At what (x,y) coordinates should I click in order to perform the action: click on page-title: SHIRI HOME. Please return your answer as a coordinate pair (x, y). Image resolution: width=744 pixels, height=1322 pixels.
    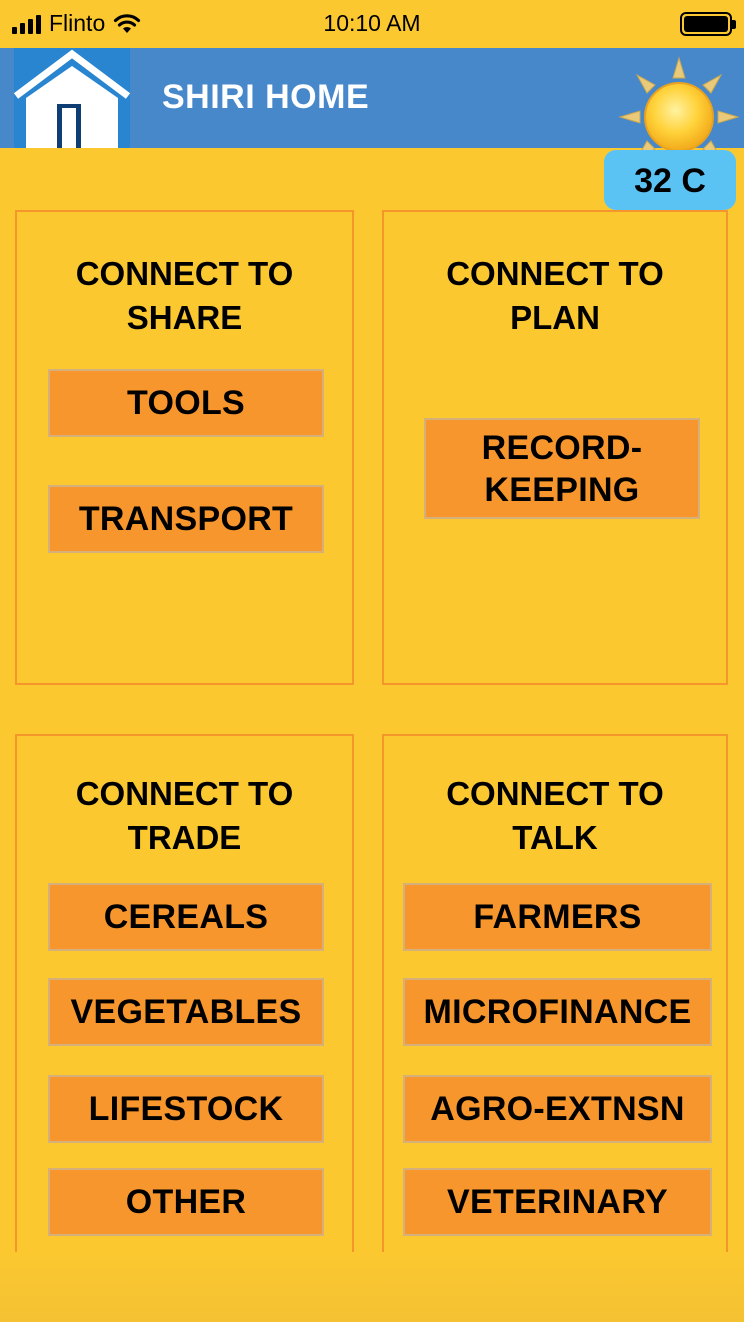
    Looking at the image, I should click on (266, 97).